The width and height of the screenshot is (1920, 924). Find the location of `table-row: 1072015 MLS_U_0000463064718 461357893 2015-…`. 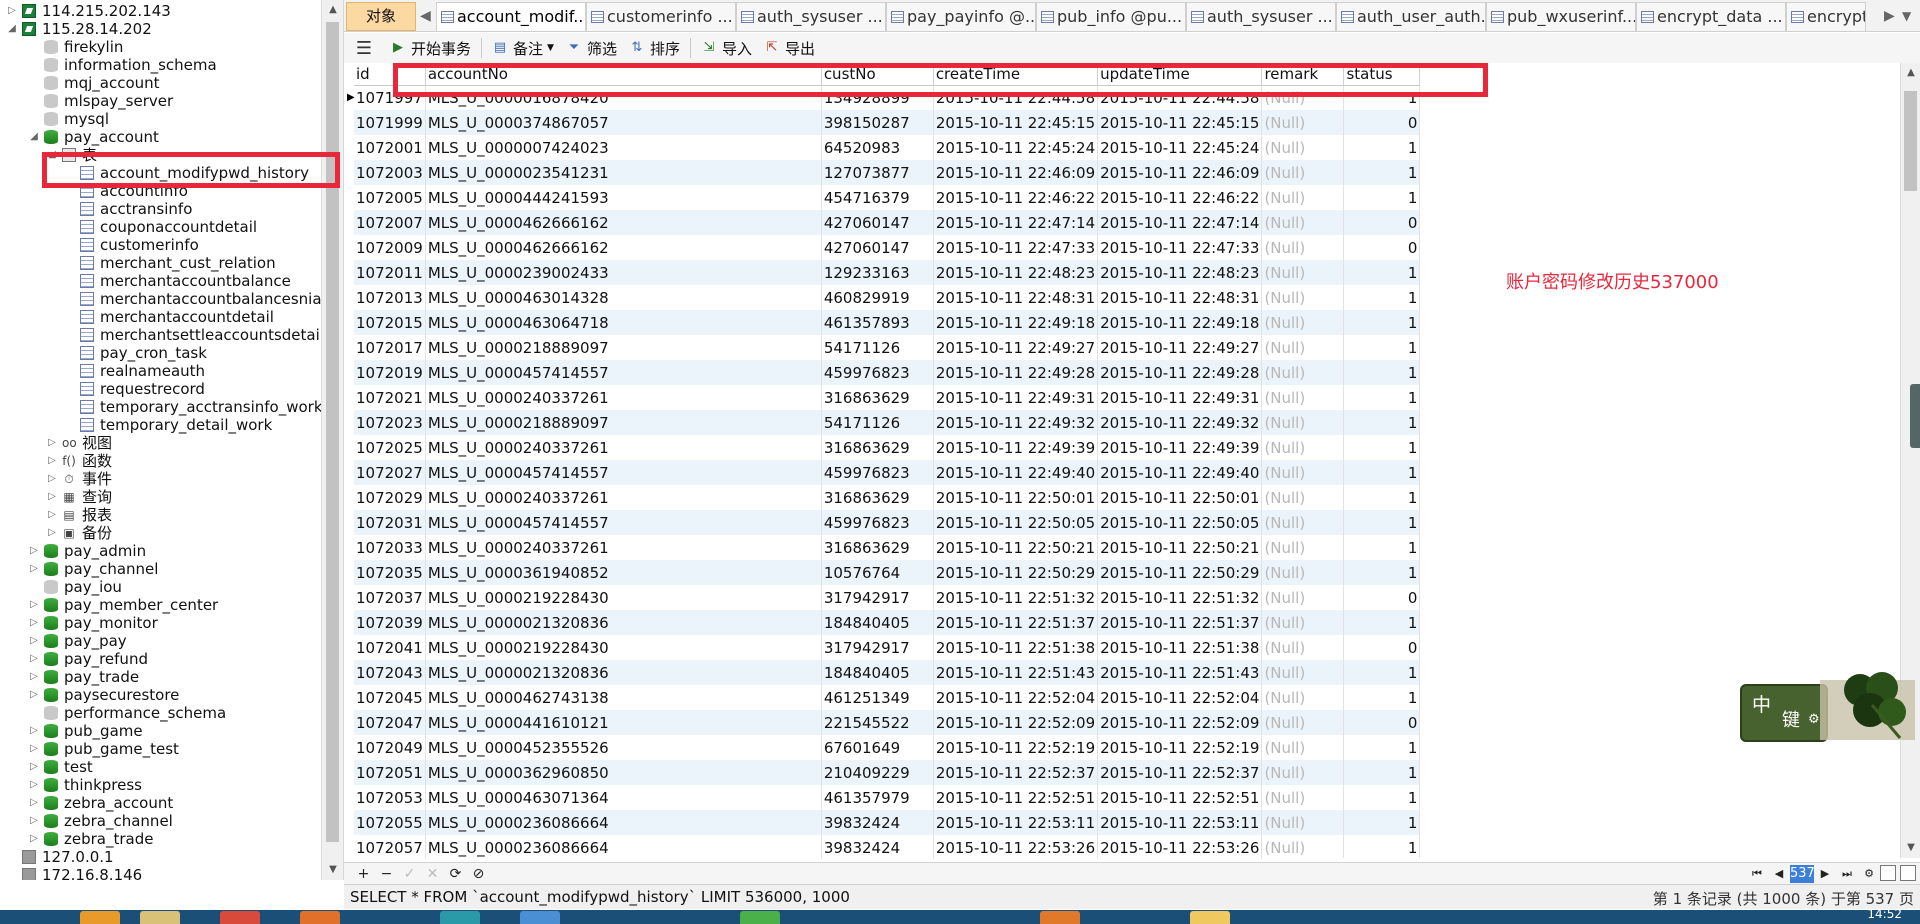

table-row: 1072015 MLS_U_0000463064718 461357893 2015-… is located at coordinates (887, 322).